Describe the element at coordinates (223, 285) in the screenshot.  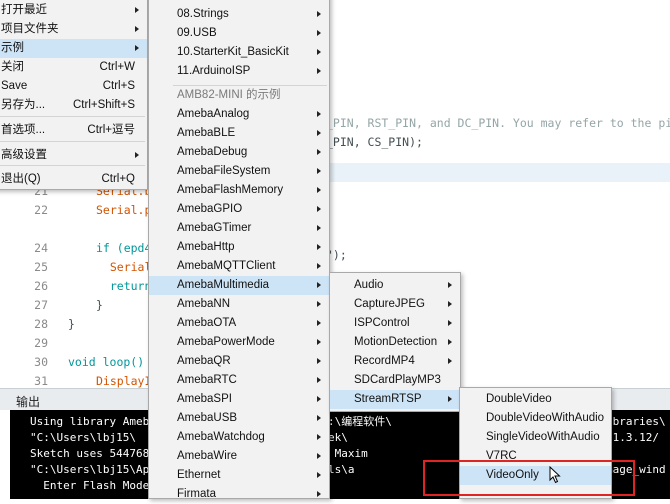
I see `menu-item-label: AmebaMultimedia` at that location.